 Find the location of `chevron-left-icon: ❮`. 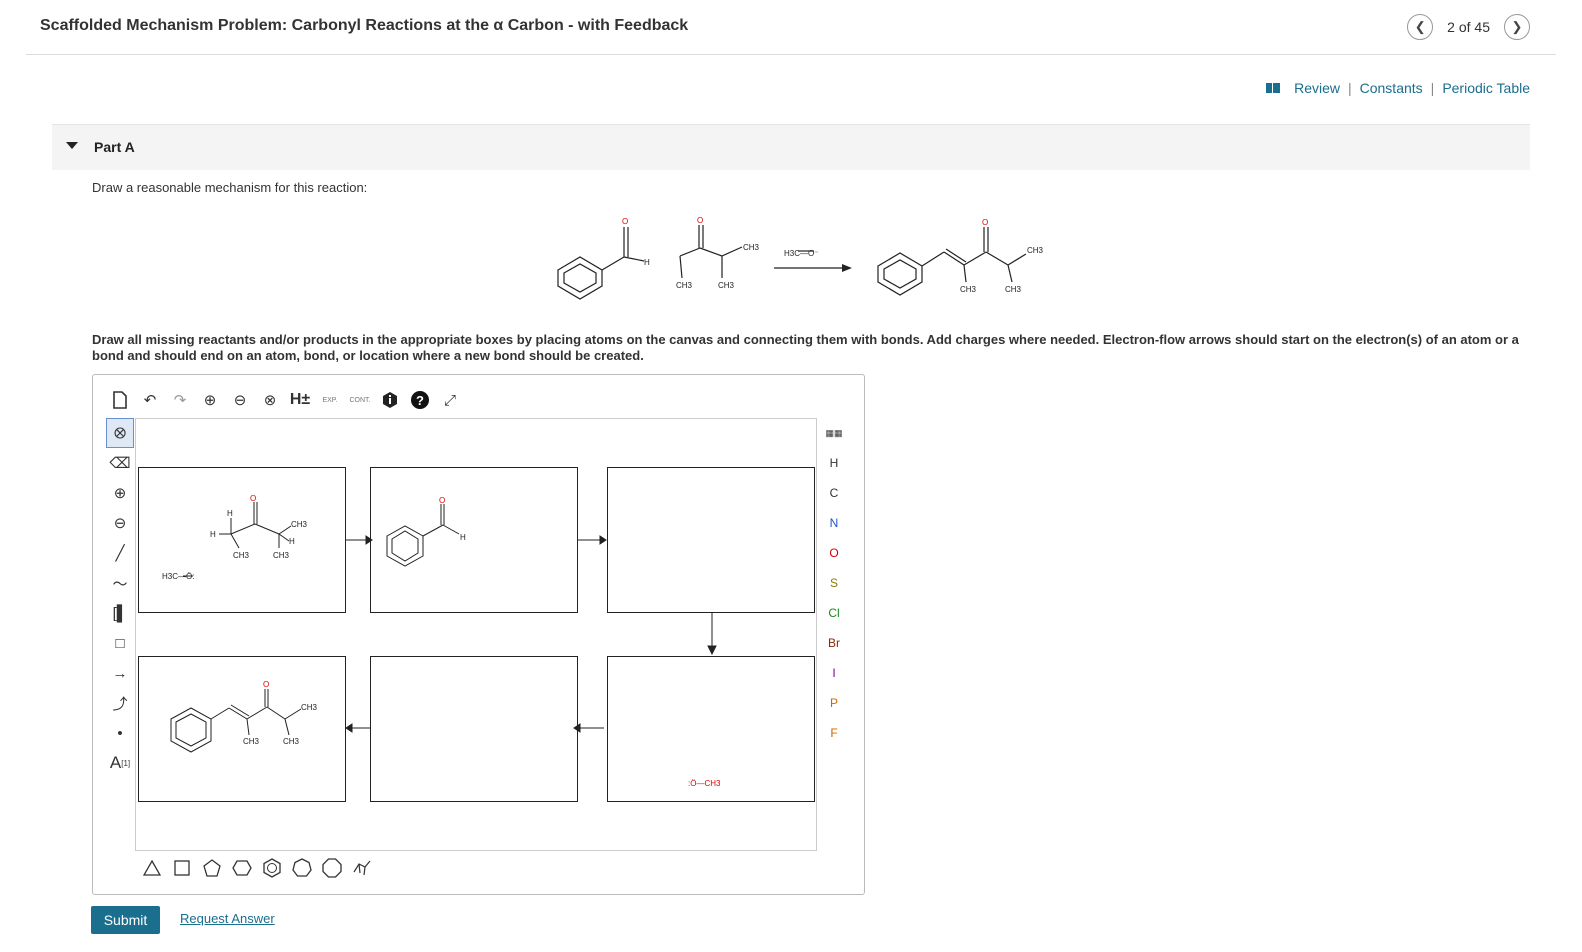

chevron-left-icon: ❮ is located at coordinates (1420, 26).